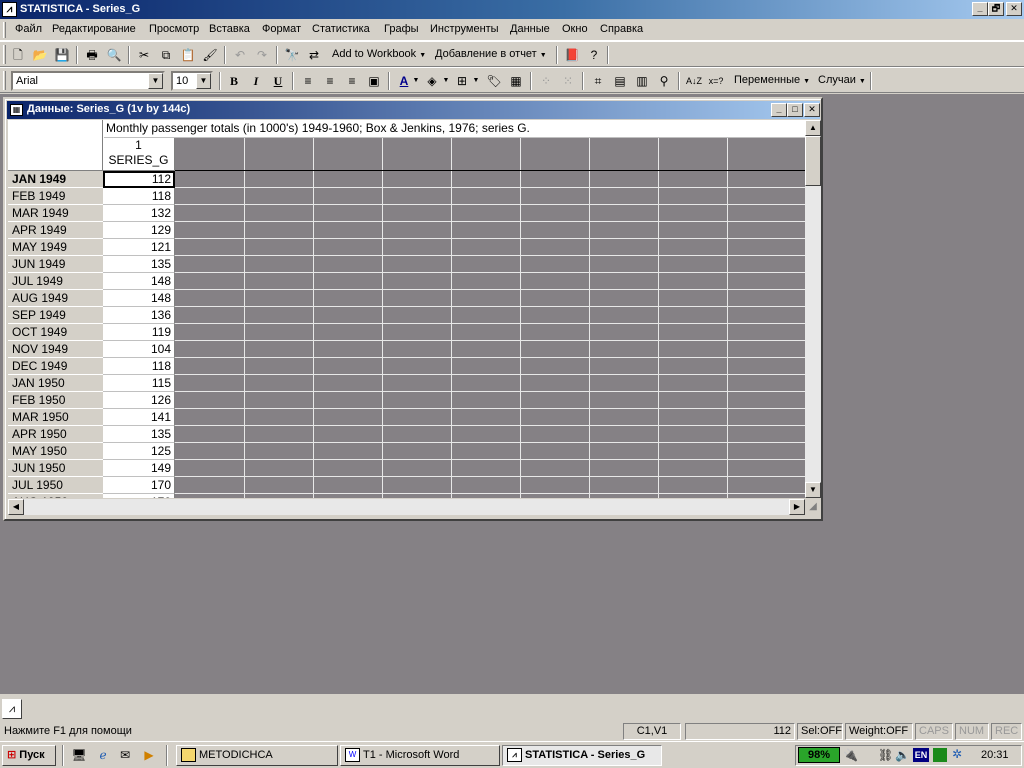 This screenshot has width=1024, height=768. What do you see at coordinates (642, 81) in the screenshot?
I see `case-names-icon: ▥` at bounding box center [642, 81].